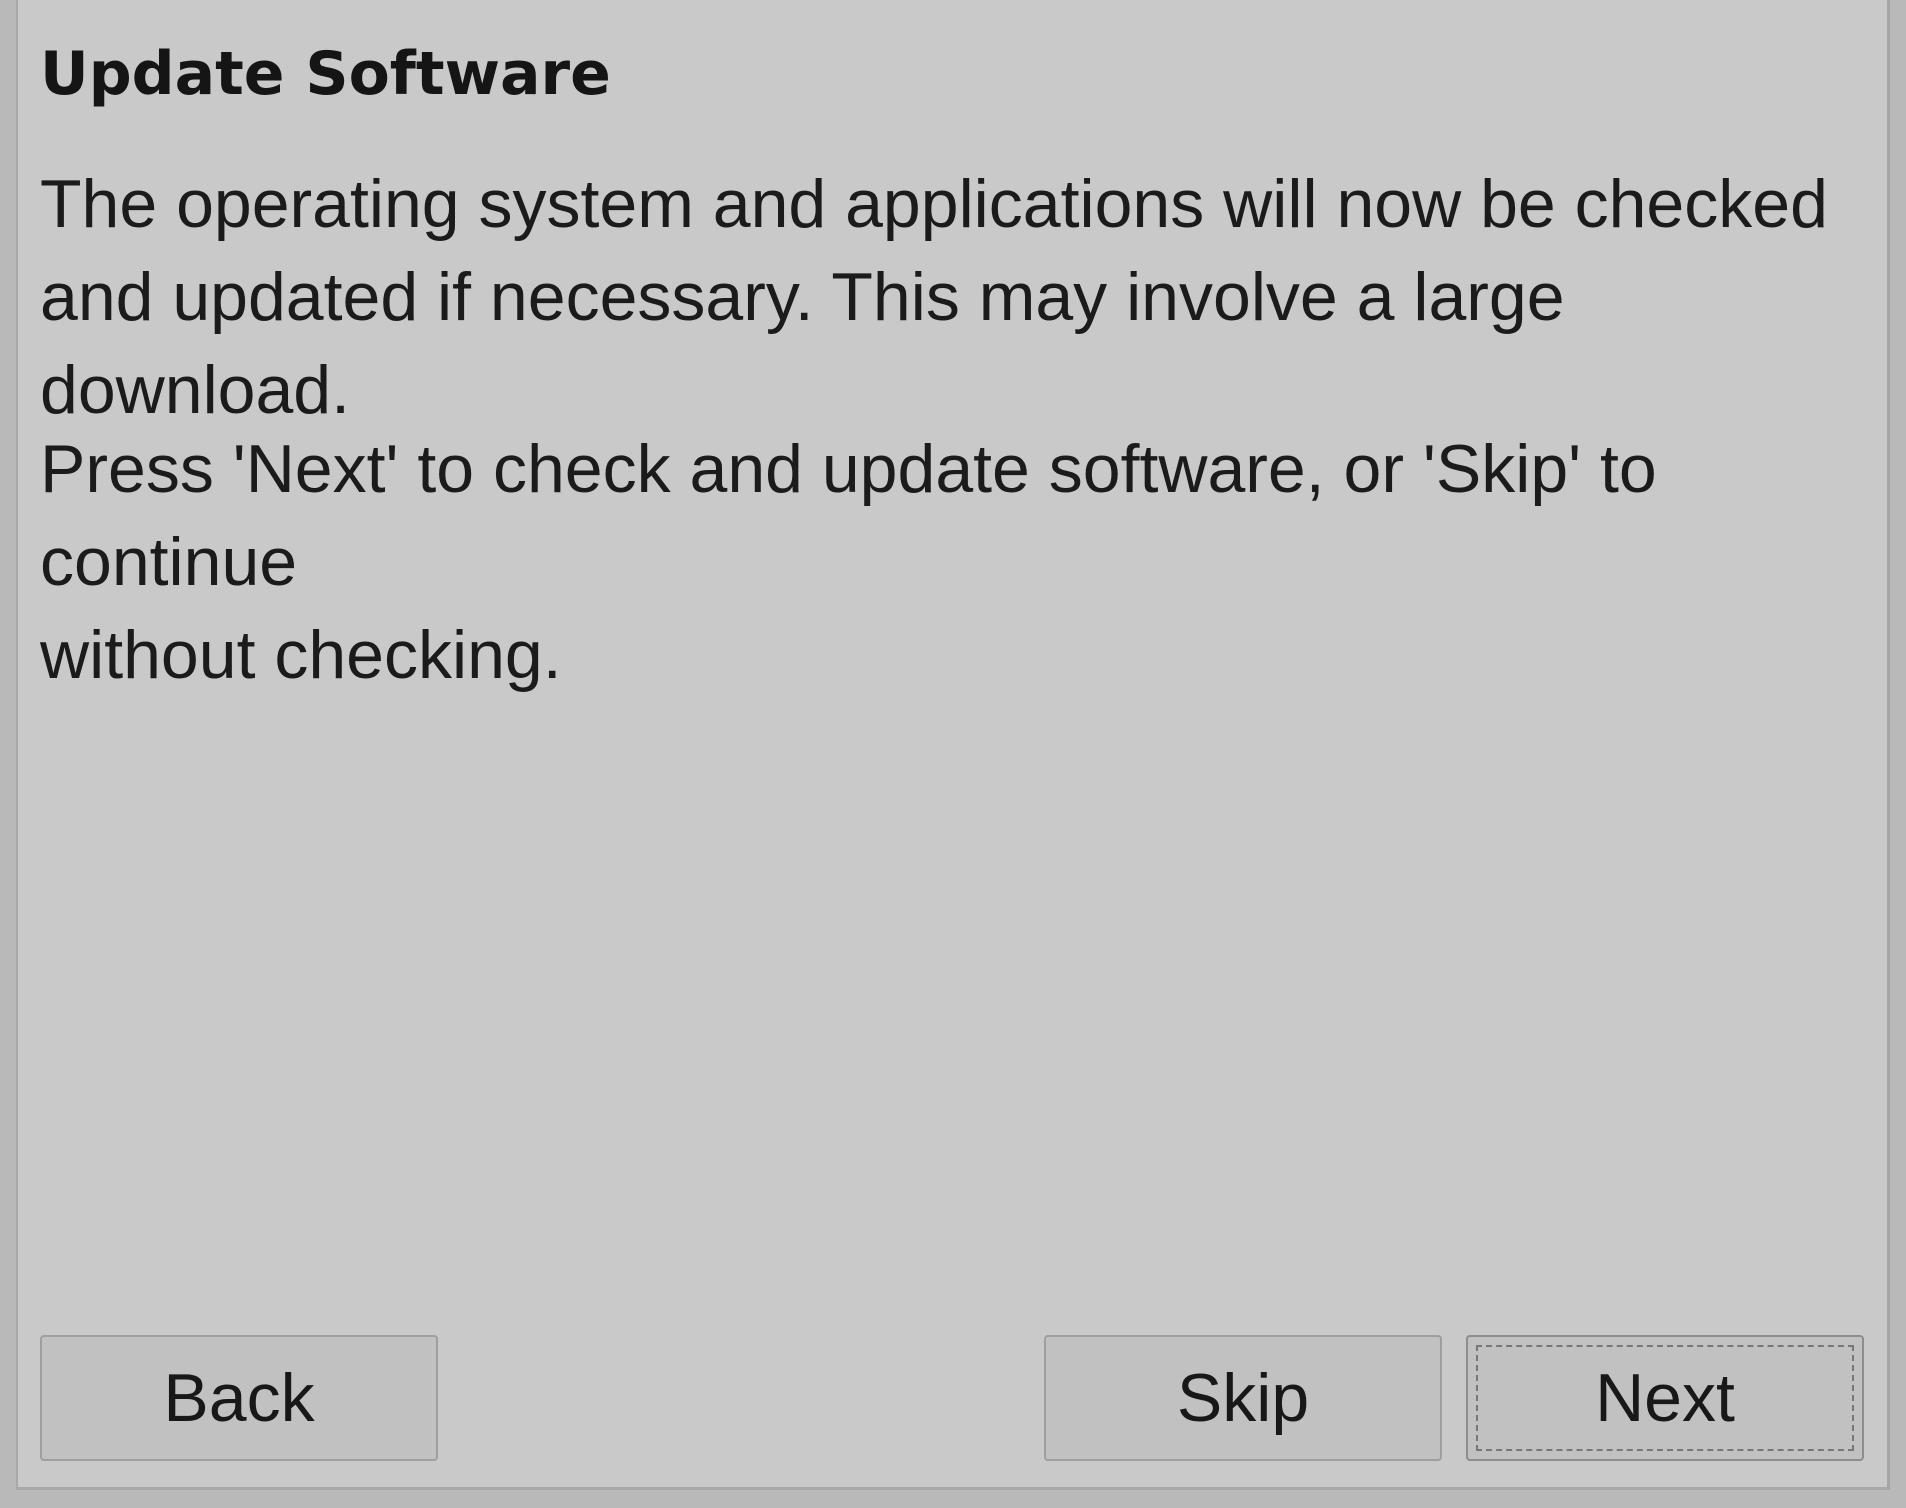 The image size is (1906, 1508). Describe the element at coordinates (1665, 1398) in the screenshot. I see `next-button: Next` at that location.